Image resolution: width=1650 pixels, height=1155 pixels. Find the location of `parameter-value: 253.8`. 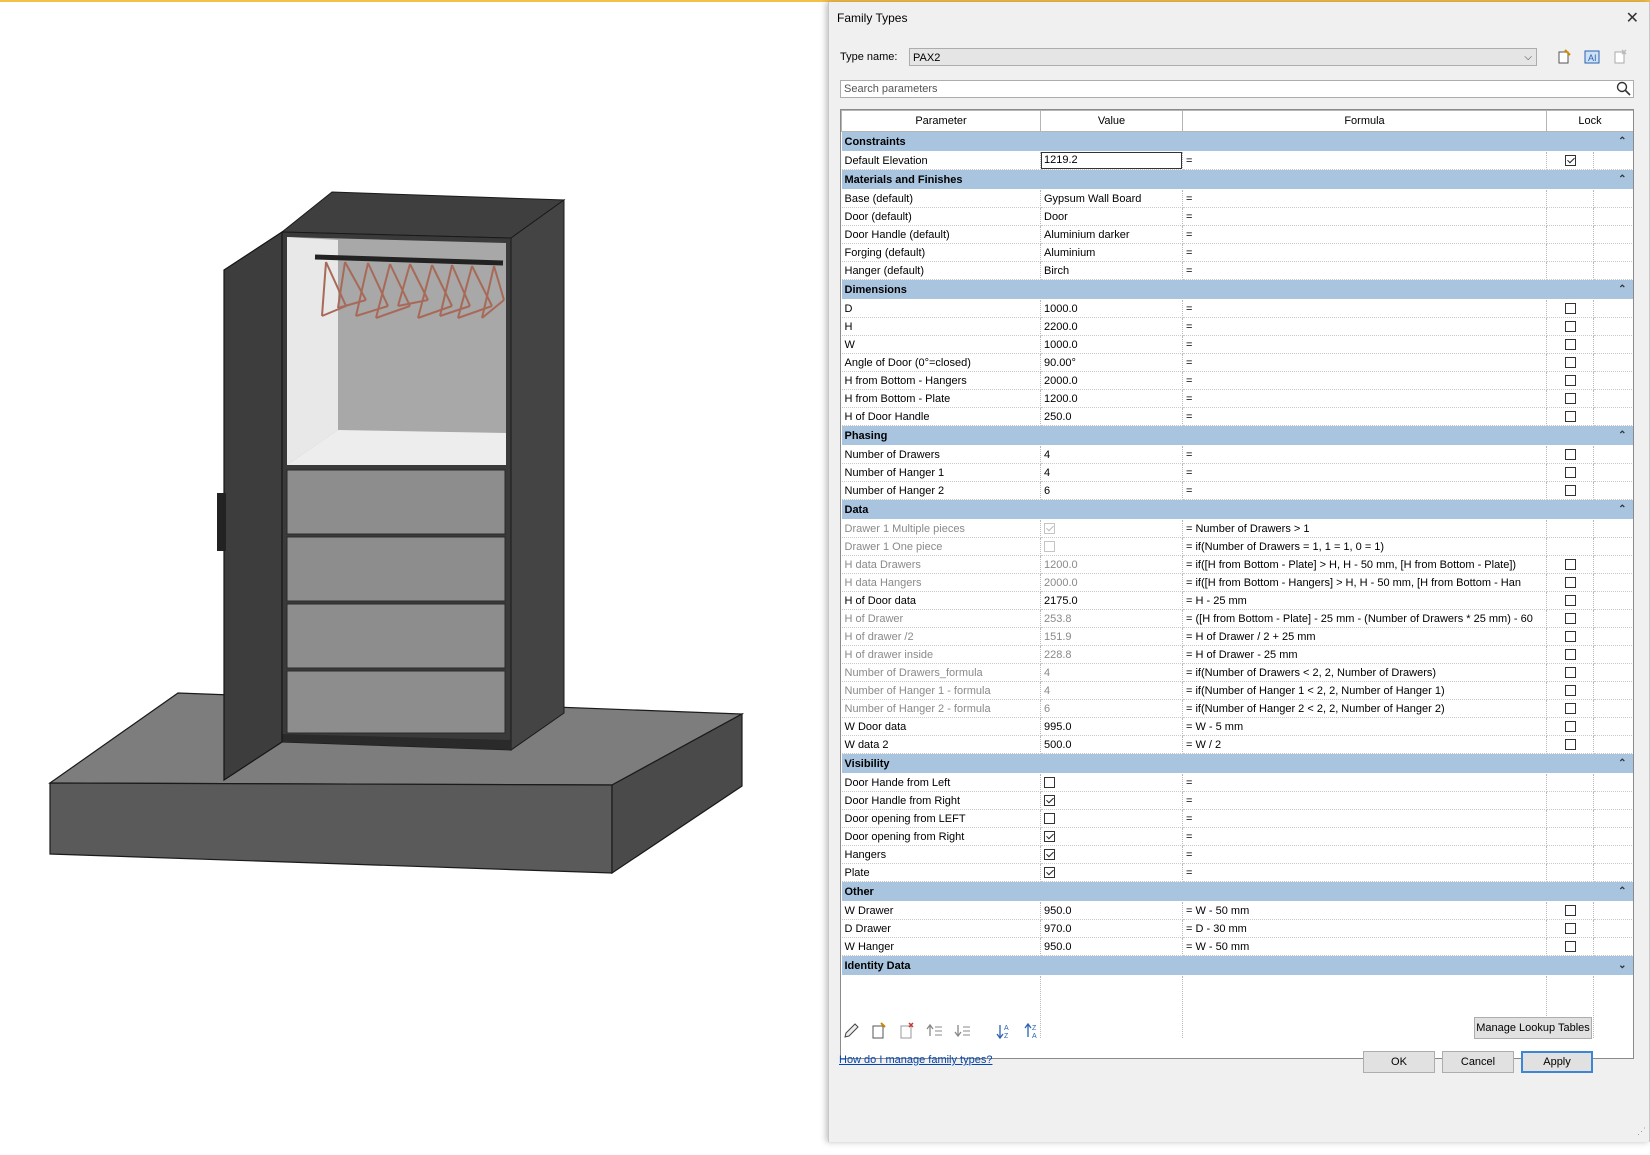

parameter-value: 253.8 is located at coordinates (1111, 618).